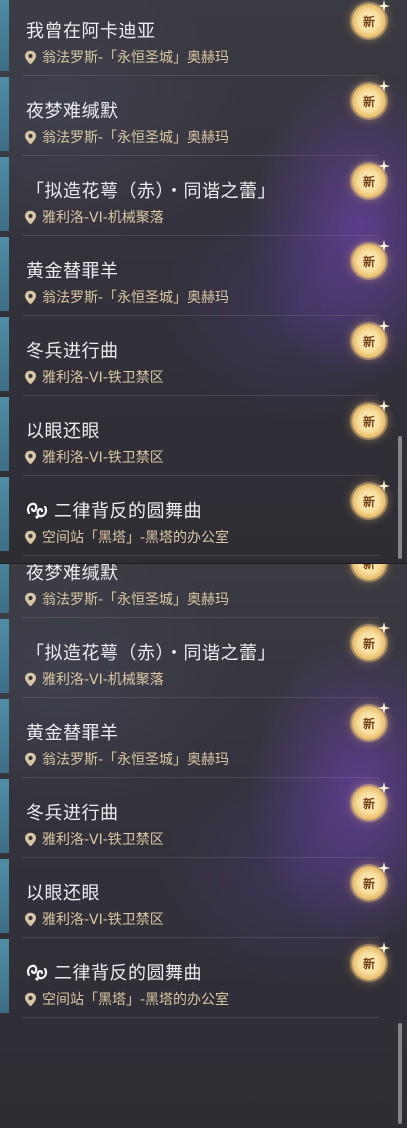 The image size is (407, 1128). What do you see at coordinates (37, 972) in the screenshot?
I see `quest-type-icon` at bounding box center [37, 972].